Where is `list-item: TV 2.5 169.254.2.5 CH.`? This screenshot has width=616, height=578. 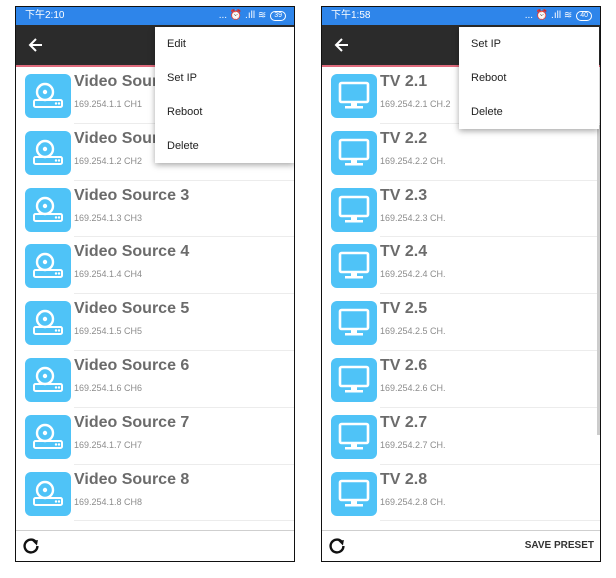 list-item: TV 2.5 169.254.2.5 CH. is located at coordinates (461, 322).